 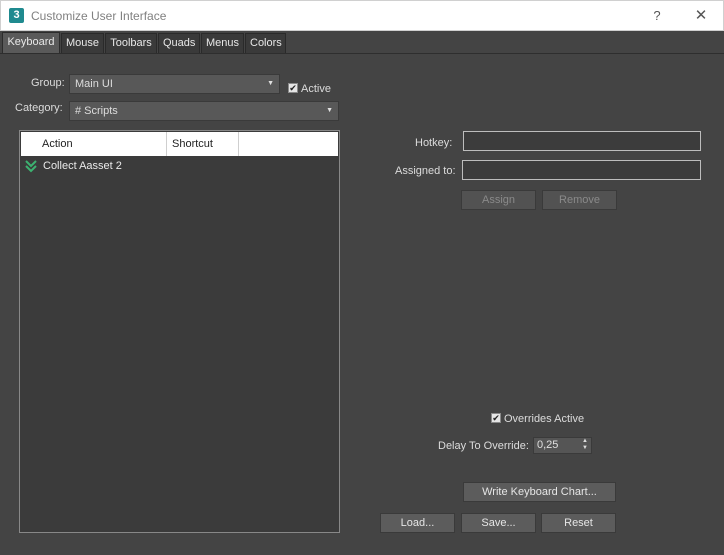 What do you see at coordinates (362, 53) in the screenshot?
I see `tab-divider` at bounding box center [362, 53].